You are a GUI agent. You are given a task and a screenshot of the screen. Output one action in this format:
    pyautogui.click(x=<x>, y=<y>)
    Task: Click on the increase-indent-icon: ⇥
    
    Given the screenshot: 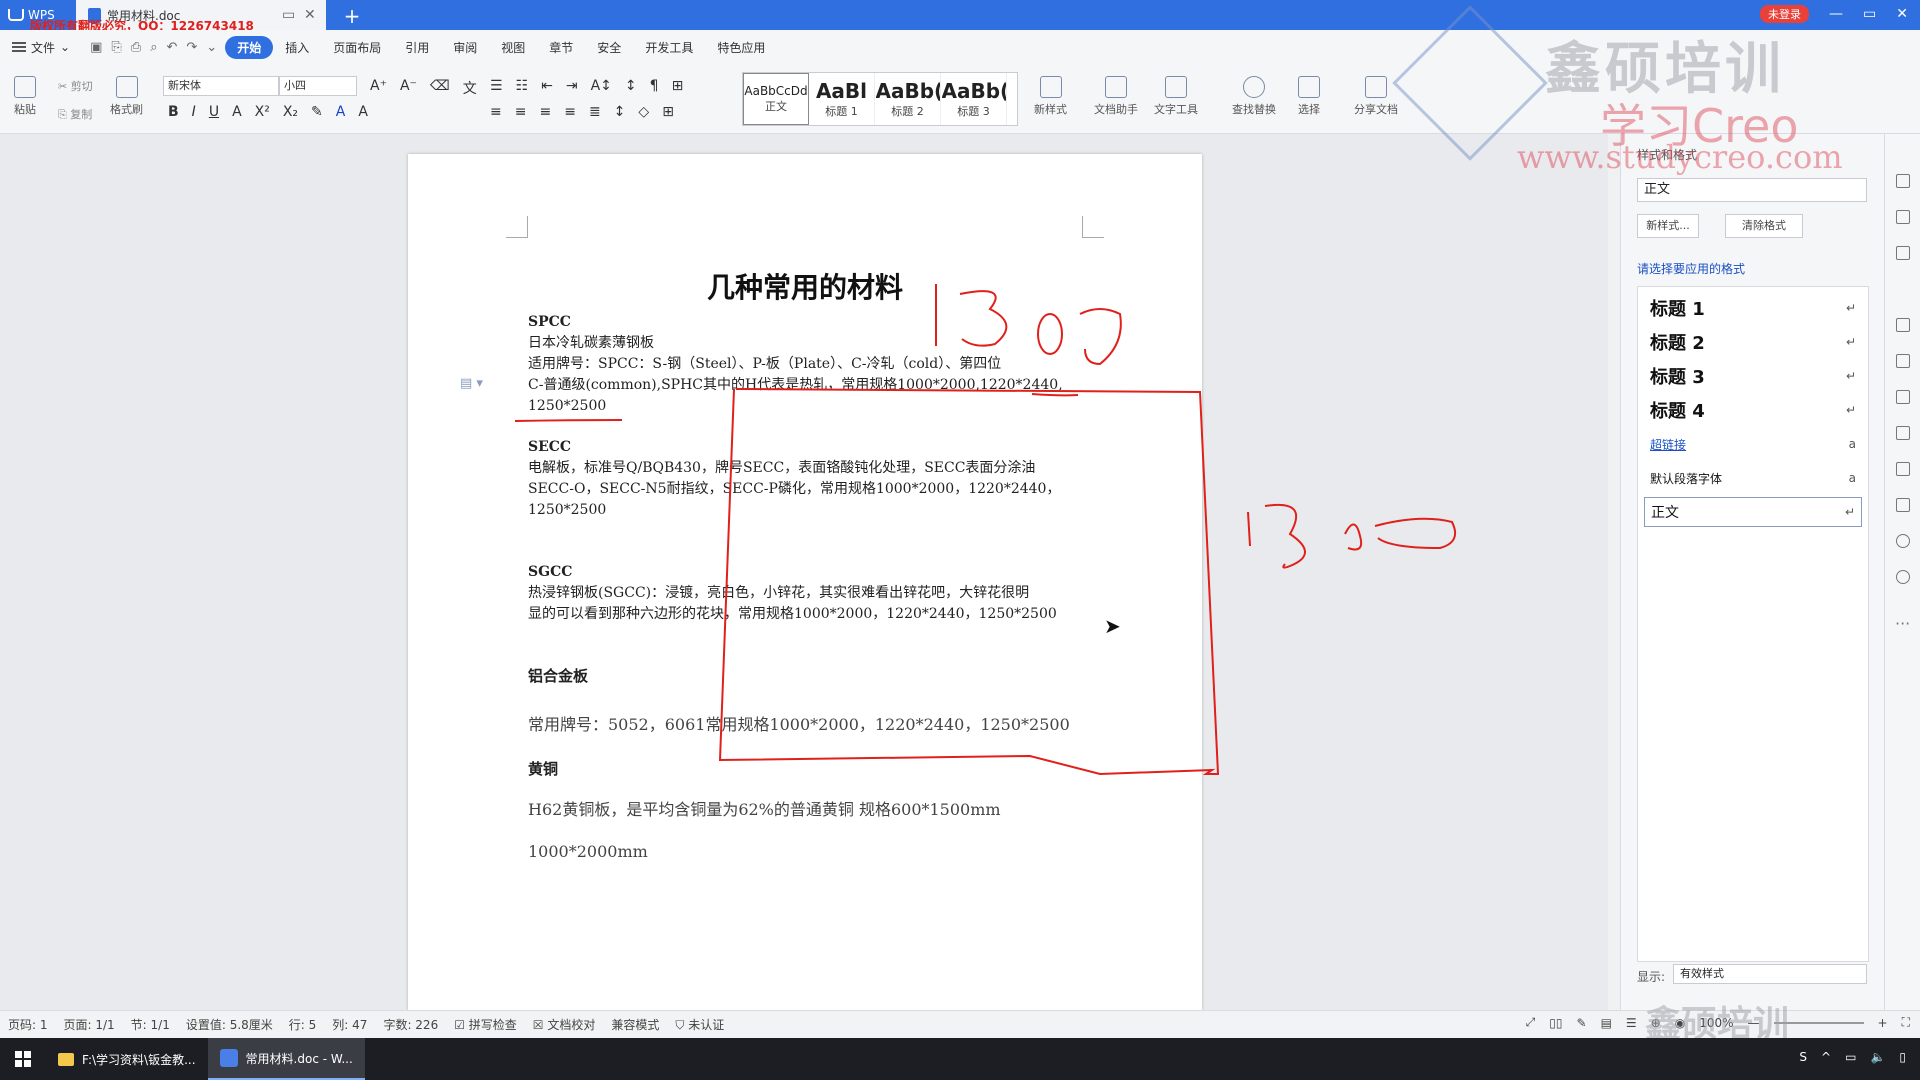 What is the action you would take?
    pyautogui.click(x=572, y=86)
    